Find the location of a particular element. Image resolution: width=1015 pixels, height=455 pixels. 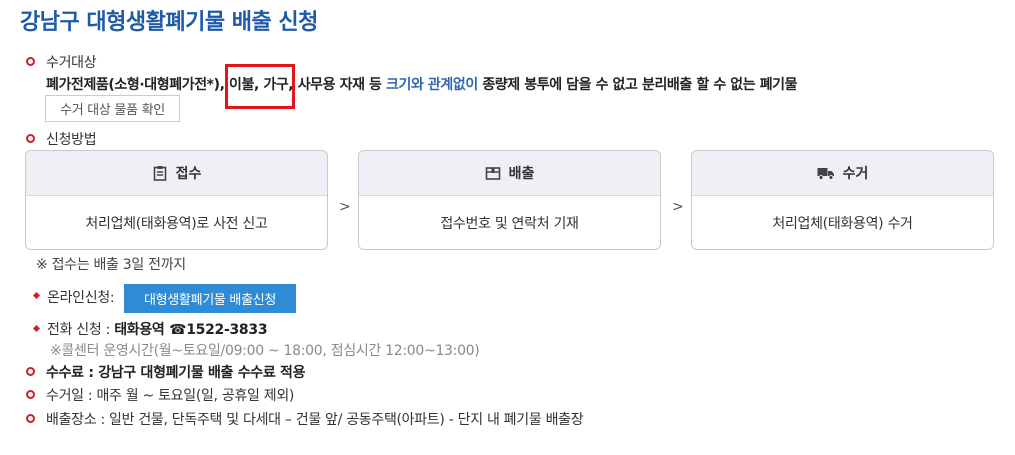

phone-line: 전화 신청 : 태화용역 ☎1522-3833 is located at coordinates (157, 329).